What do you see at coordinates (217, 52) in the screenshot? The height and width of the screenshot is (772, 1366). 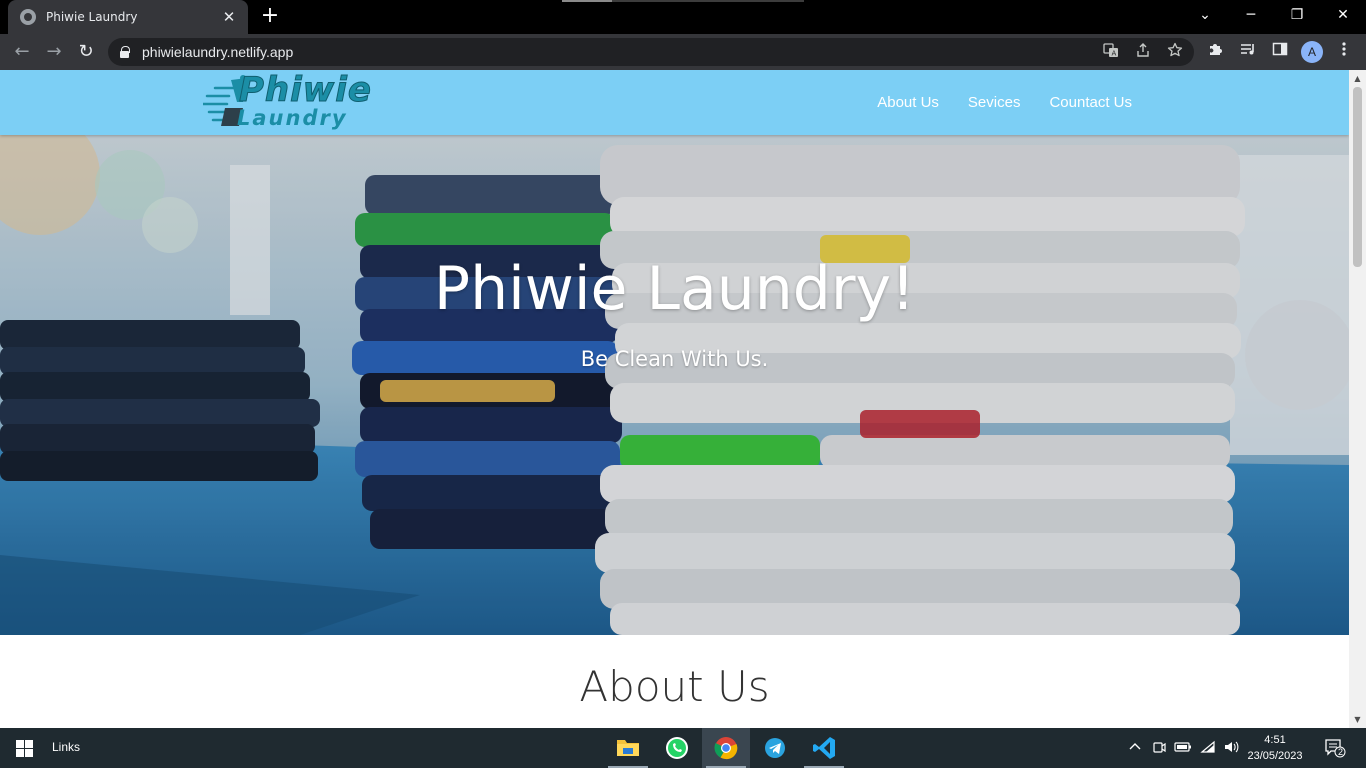 I see `url-text: phiwielaundry.netlify.app` at bounding box center [217, 52].